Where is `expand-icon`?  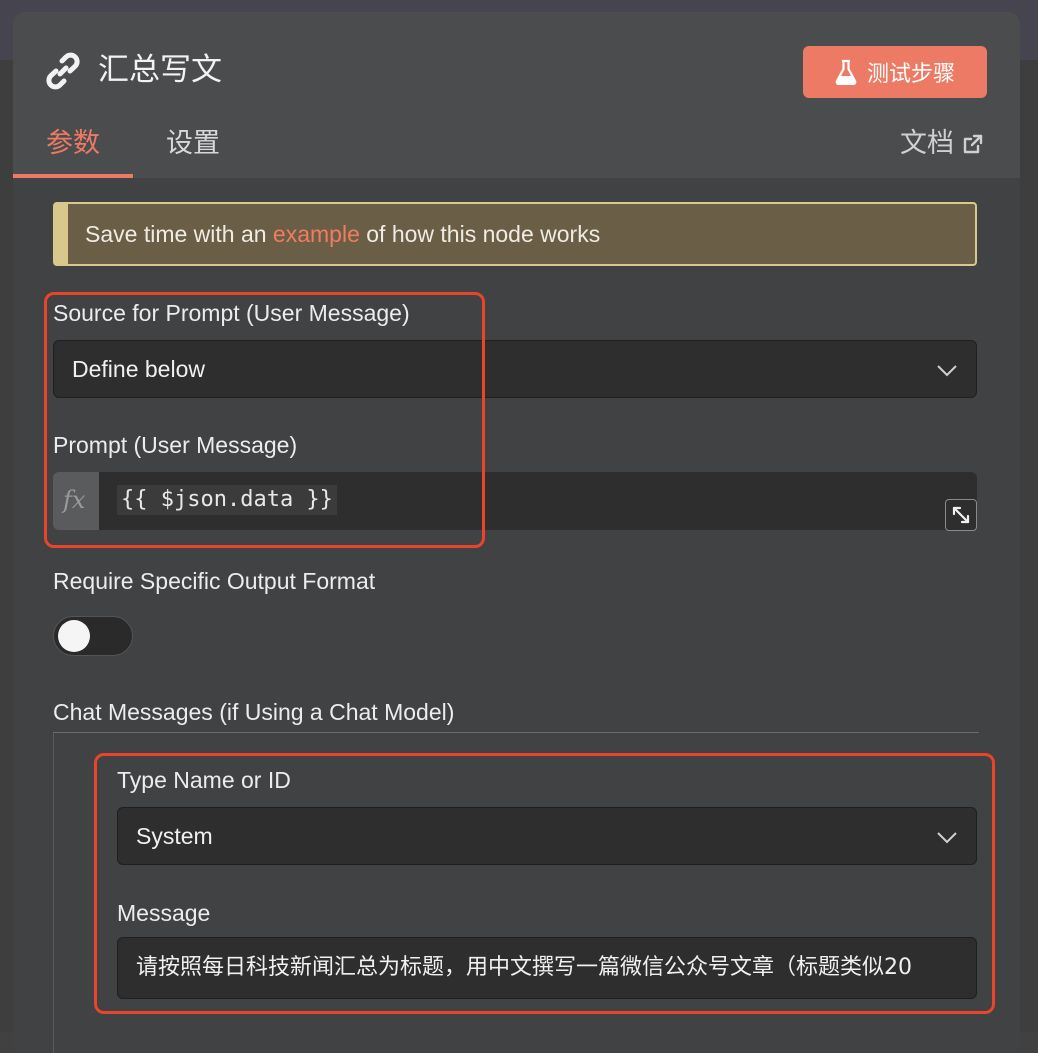 expand-icon is located at coordinates (961, 515).